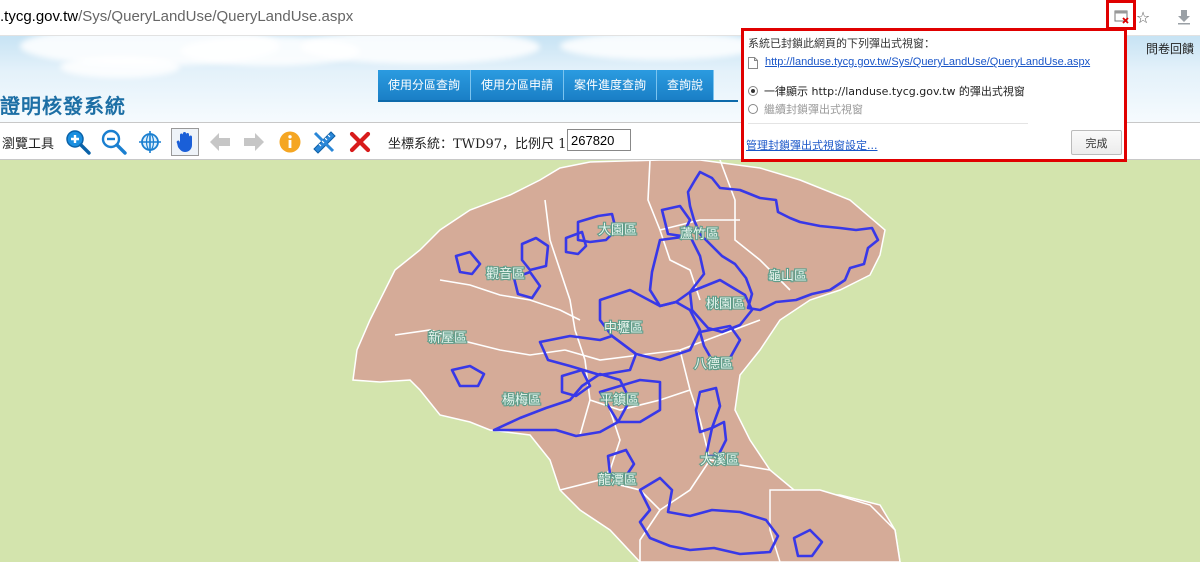  What do you see at coordinates (787, 276) in the screenshot?
I see `label-guishan: 龜山區` at bounding box center [787, 276].